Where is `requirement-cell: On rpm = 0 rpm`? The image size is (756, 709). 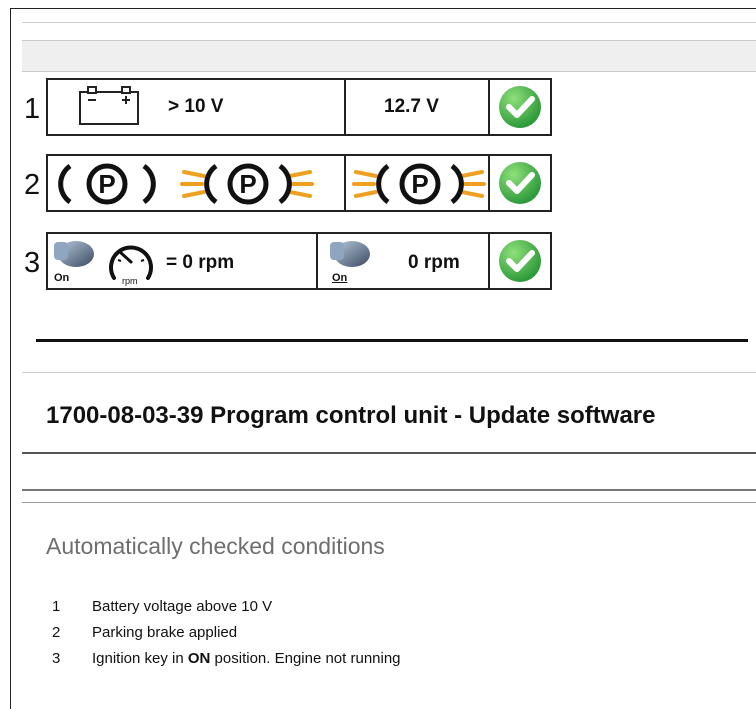
requirement-cell: On rpm = 0 rpm is located at coordinates (182, 261).